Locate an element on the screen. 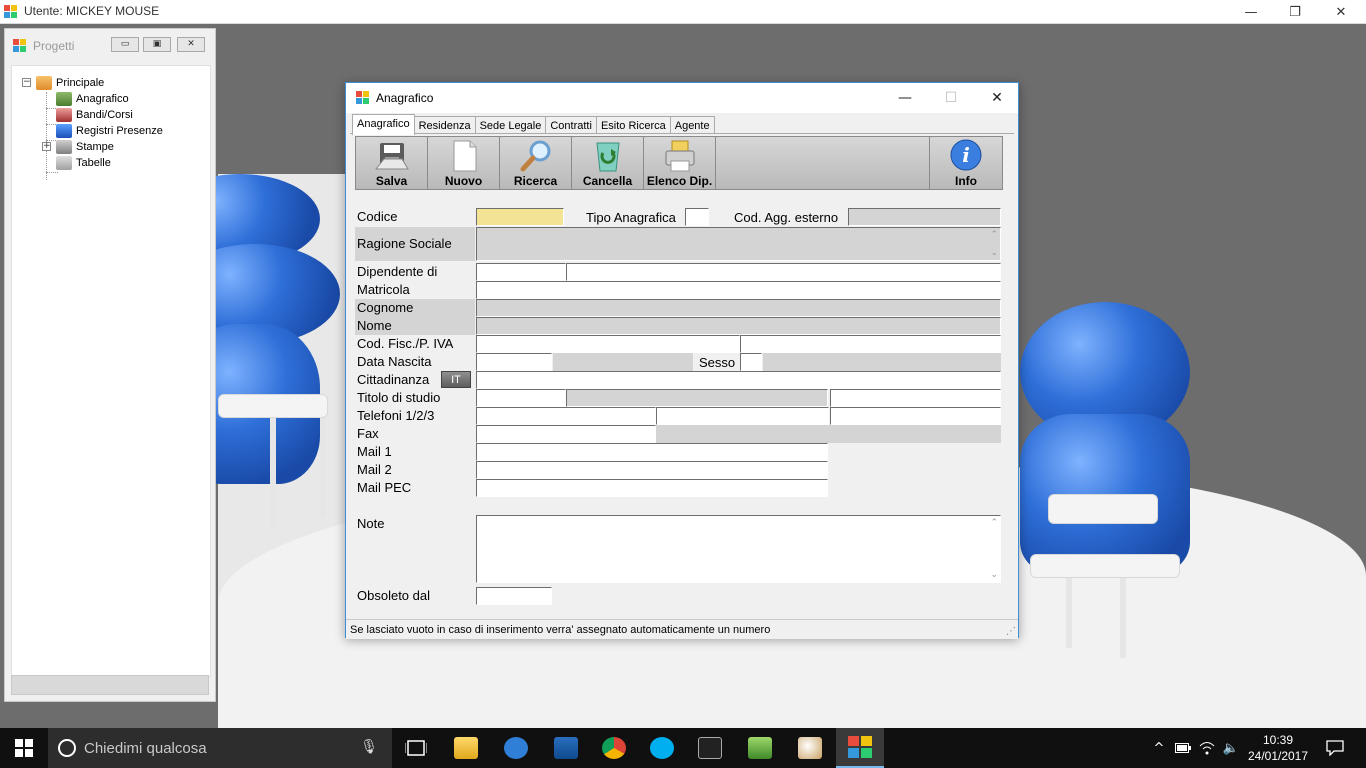  taskbar-notepad is located at coordinates (760, 748).